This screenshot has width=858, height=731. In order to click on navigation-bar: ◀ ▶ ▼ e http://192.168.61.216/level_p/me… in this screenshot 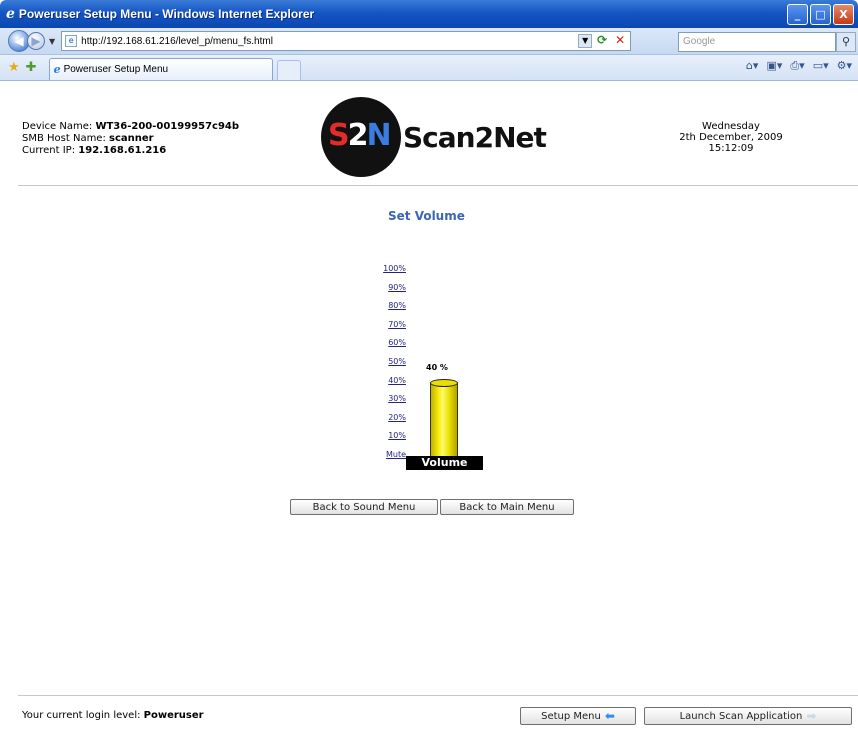, I will do `click(429, 41)`.